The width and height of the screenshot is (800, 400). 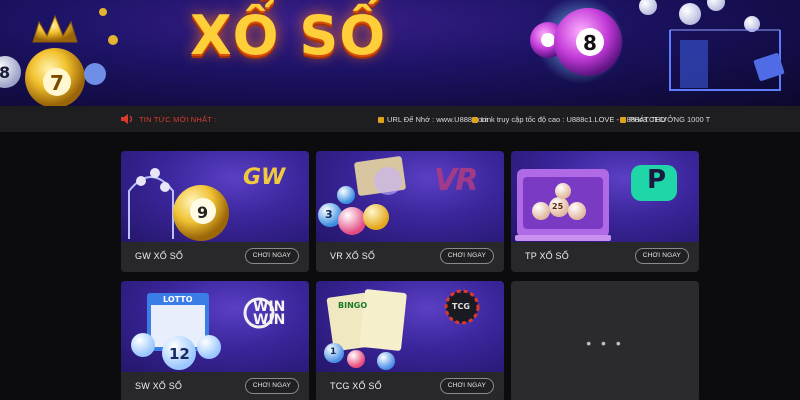 What do you see at coordinates (410, 257) in the screenshot?
I see `card-footer: VR XỔ SỐ CHƠI NGAY` at bounding box center [410, 257].